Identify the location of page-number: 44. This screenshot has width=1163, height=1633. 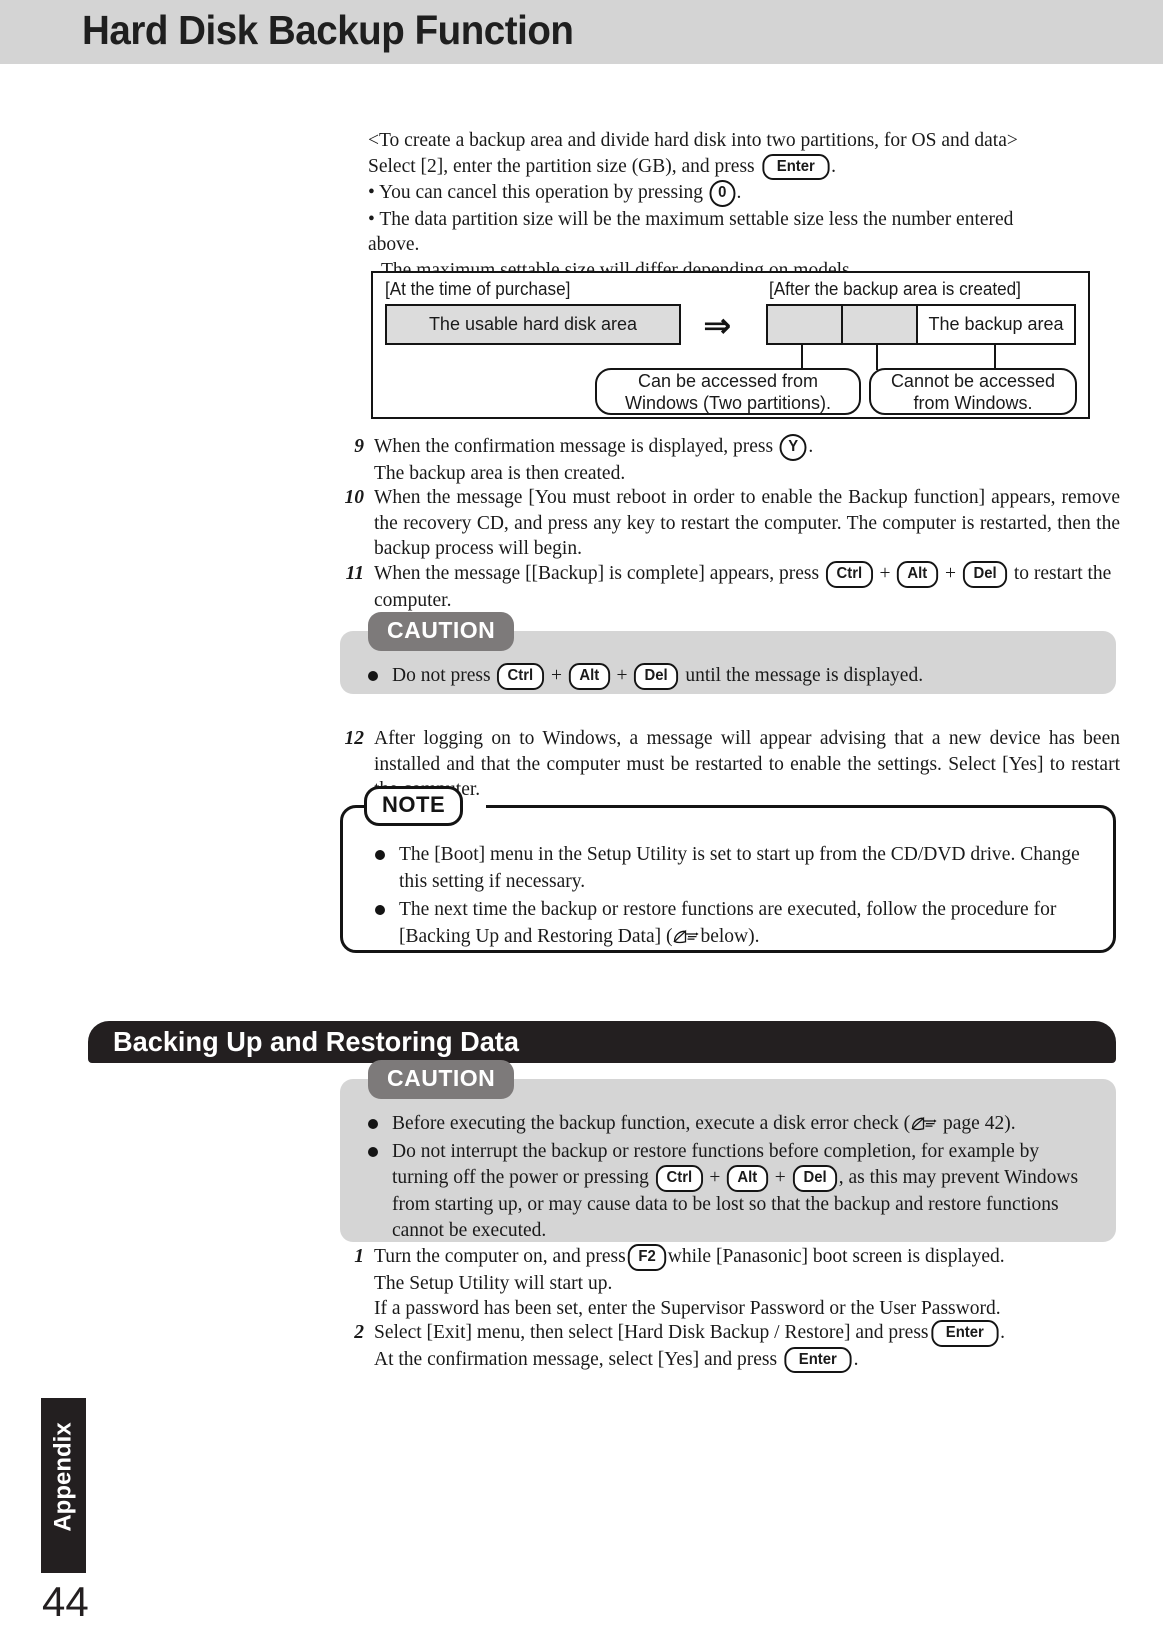
(65, 1601).